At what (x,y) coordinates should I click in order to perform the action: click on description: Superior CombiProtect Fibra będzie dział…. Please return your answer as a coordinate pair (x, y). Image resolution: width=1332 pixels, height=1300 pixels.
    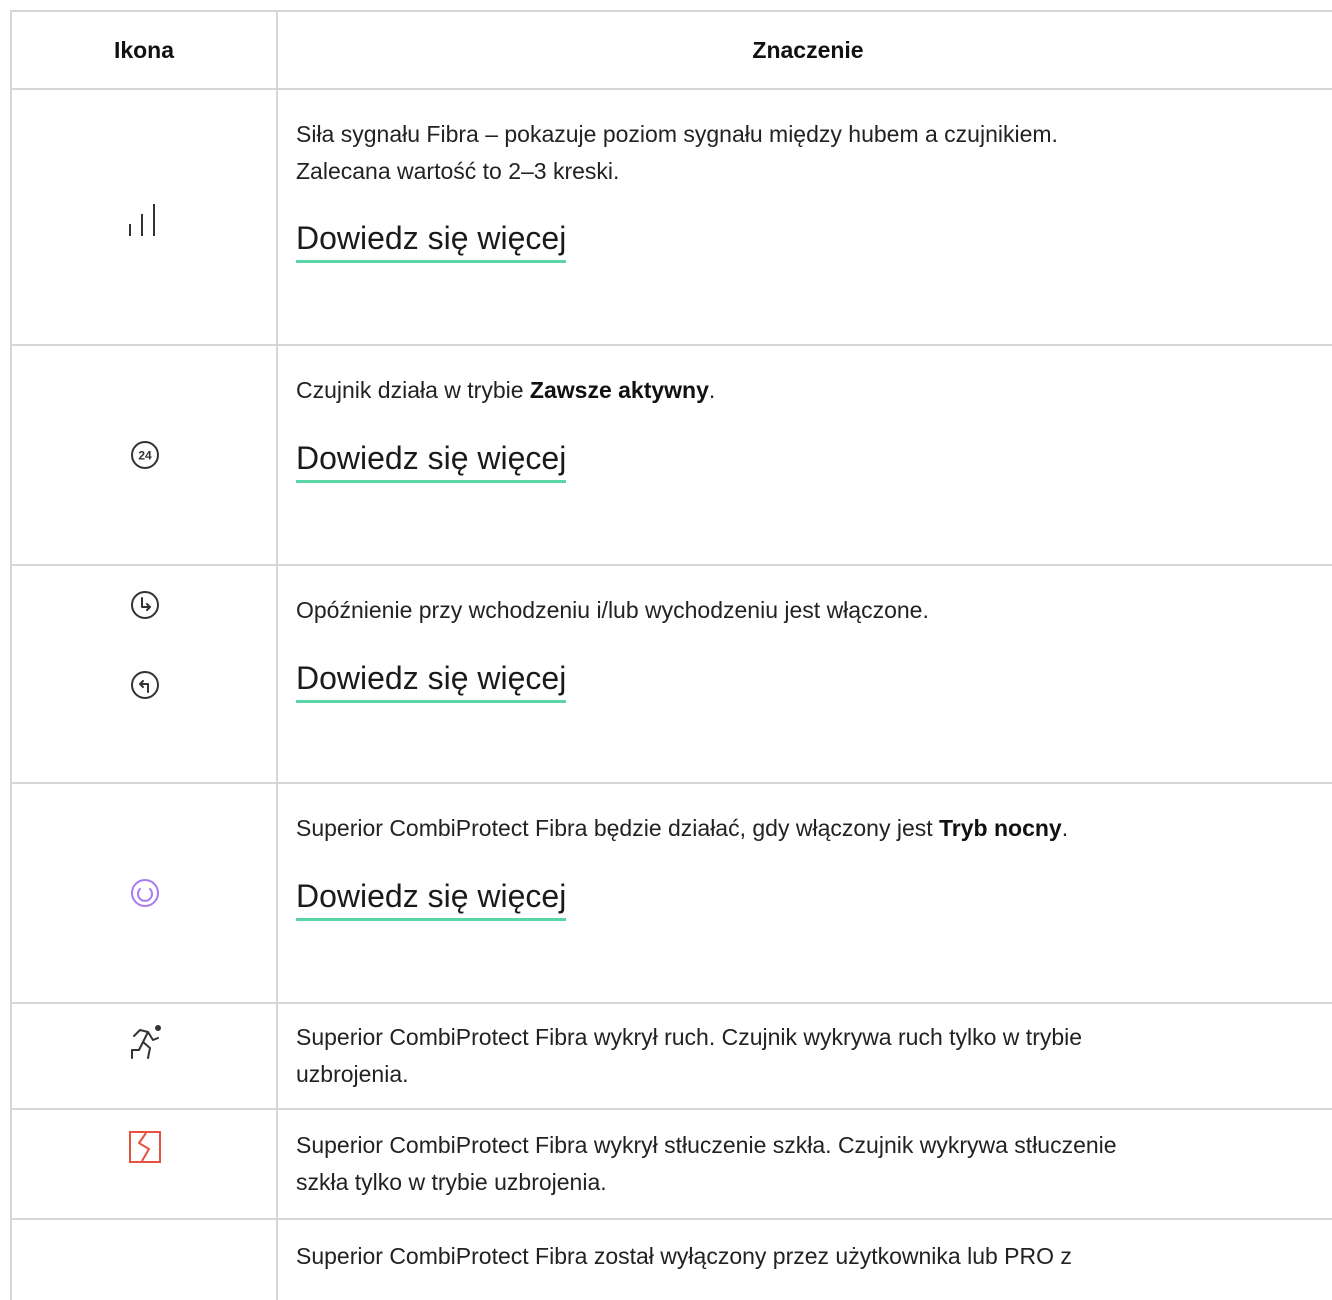
    Looking at the image, I should click on (803, 828).